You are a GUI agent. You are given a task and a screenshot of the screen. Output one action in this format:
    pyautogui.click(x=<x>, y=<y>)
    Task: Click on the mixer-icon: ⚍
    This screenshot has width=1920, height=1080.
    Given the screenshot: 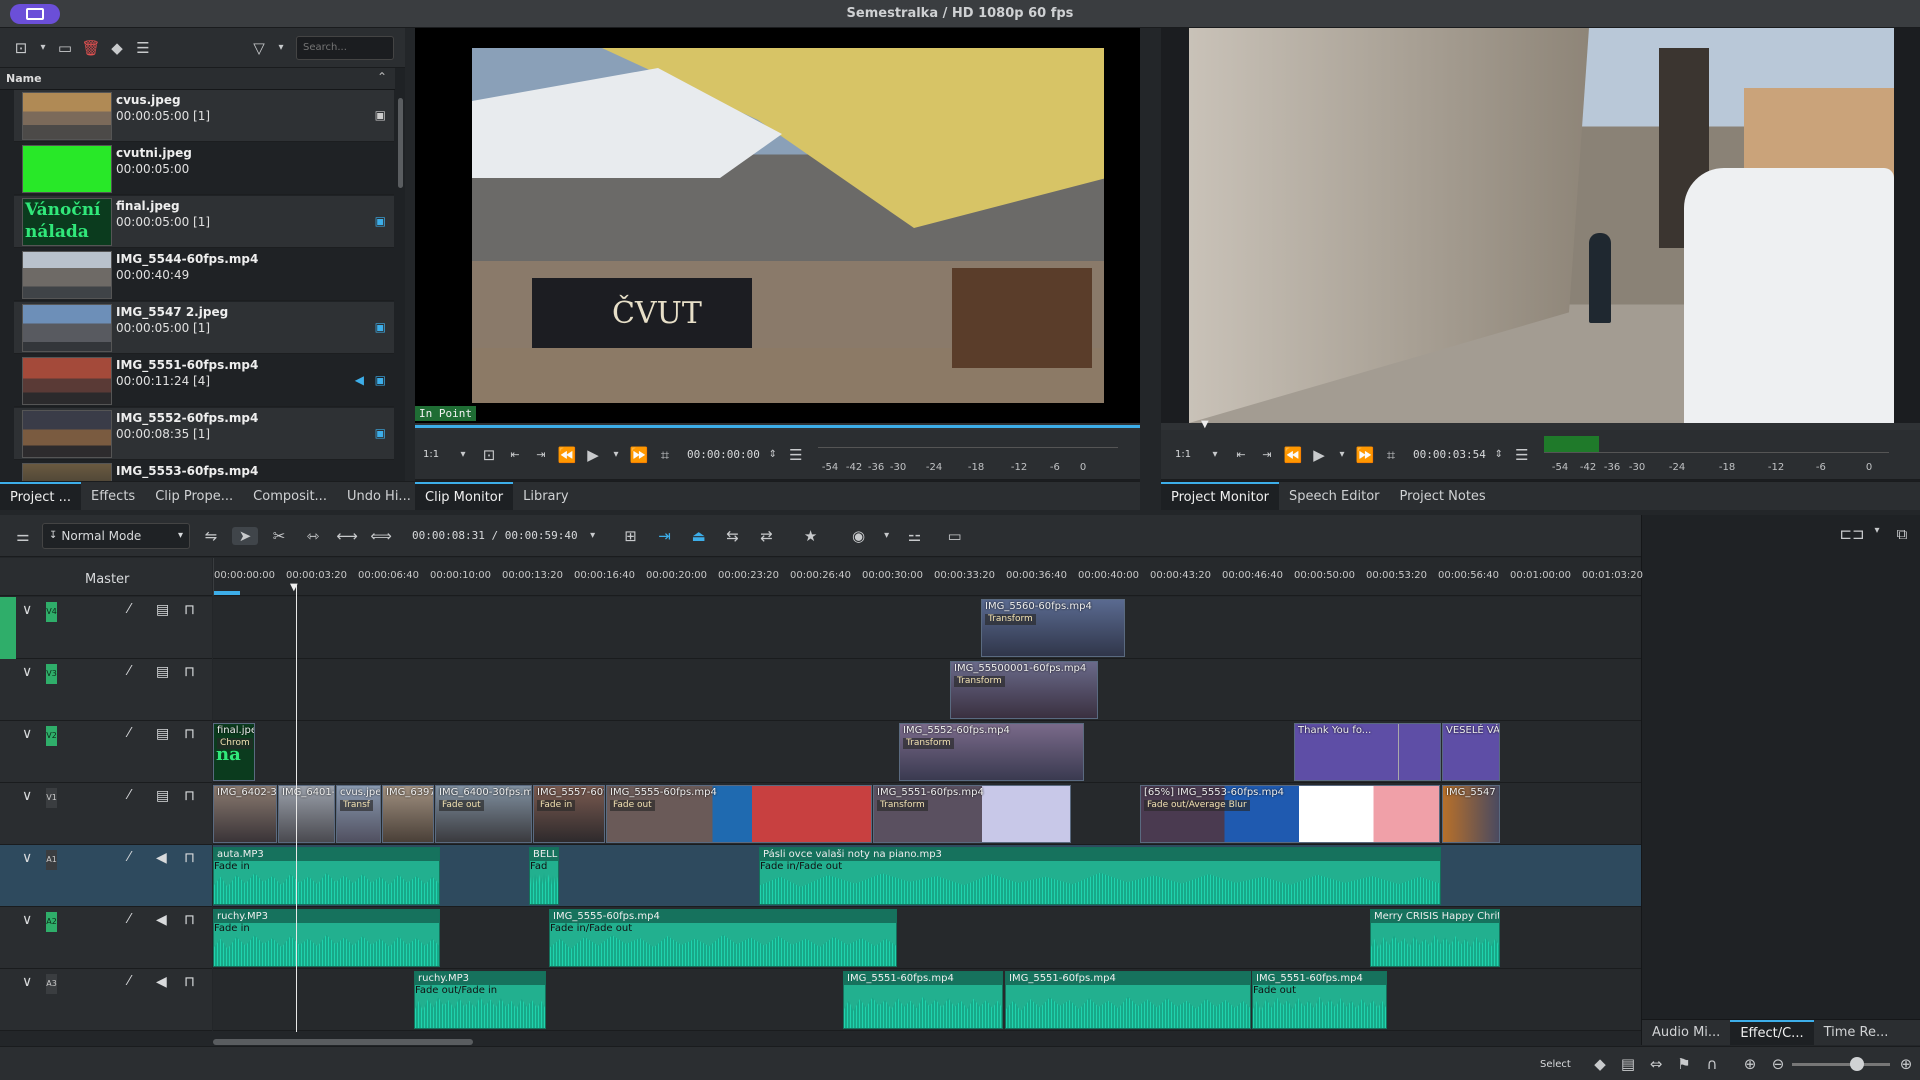 What is the action you would take?
    pyautogui.click(x=915, y=536)
    